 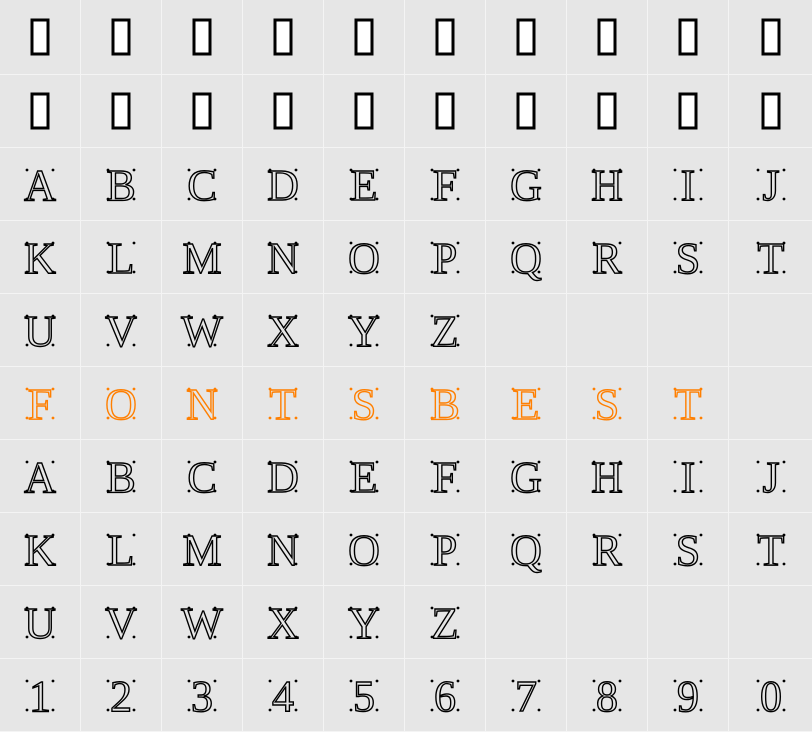 What do you see at coordinates (202, 696) in the screenshot?
I see `glyph-sample: 3` at bounding box center [202, 696].